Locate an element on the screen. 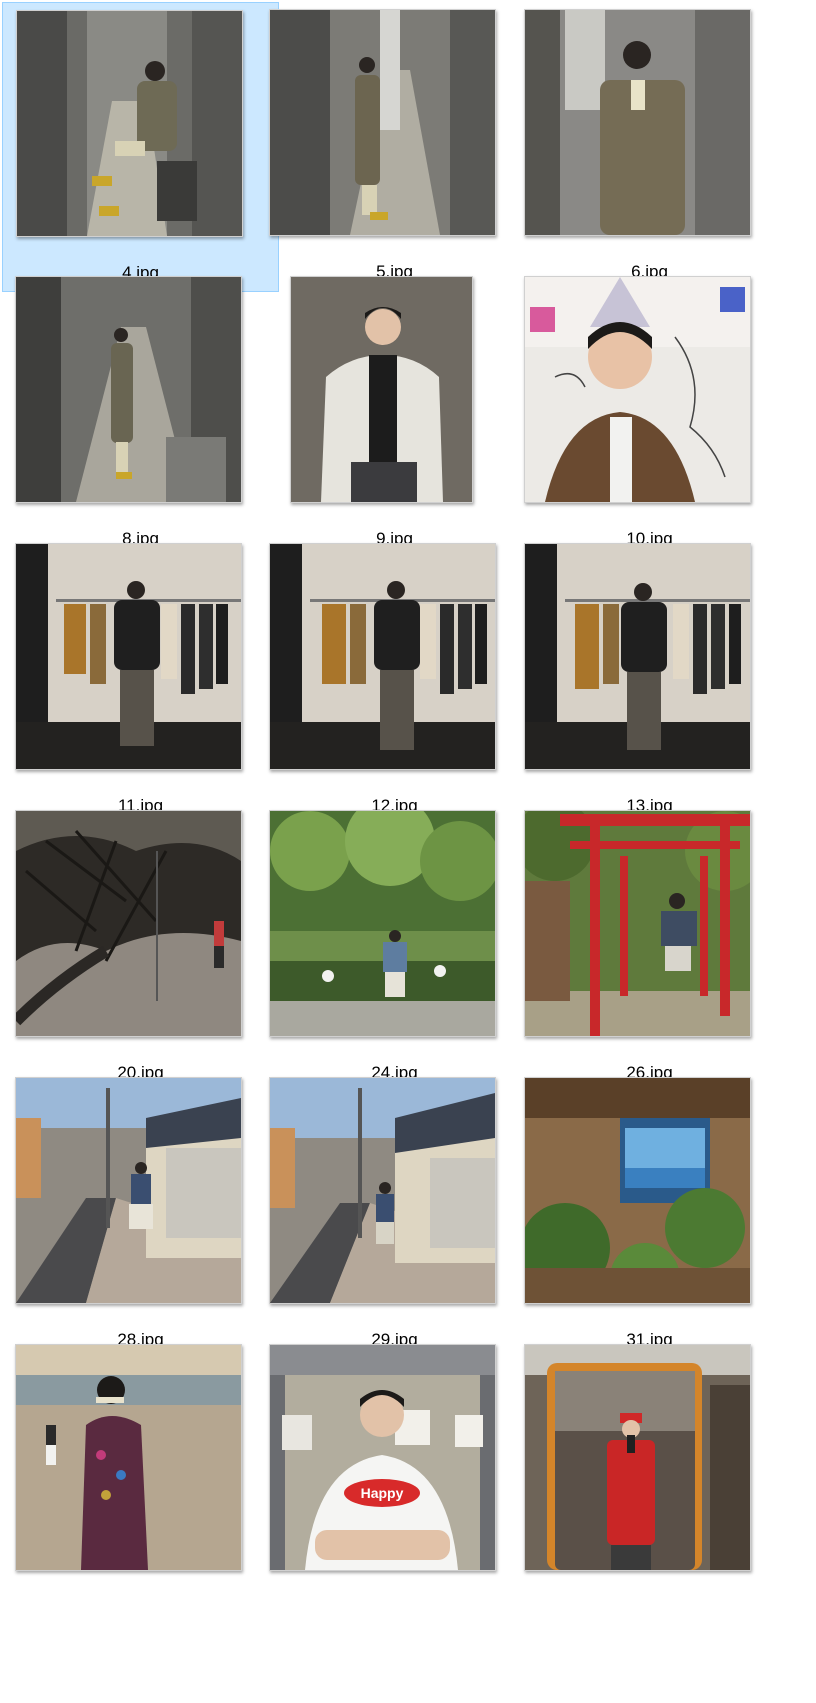 The height and width of the screenshot is (1703, 816). file-tile-24: 24.jpg is located at coordinates (394, 948).